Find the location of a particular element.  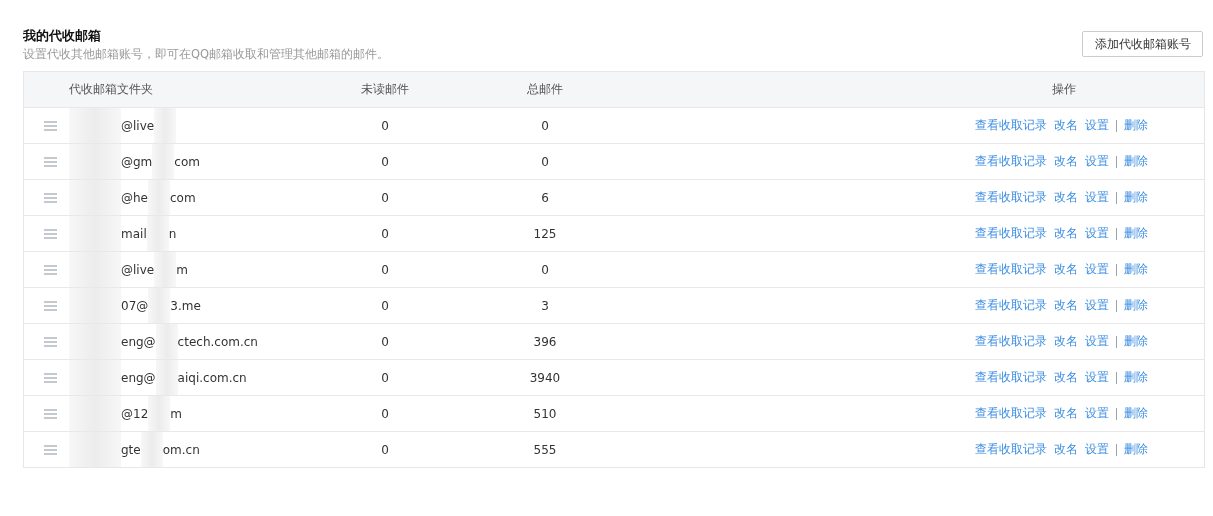

email-text: om.cn is located at coordinates (181, 449).